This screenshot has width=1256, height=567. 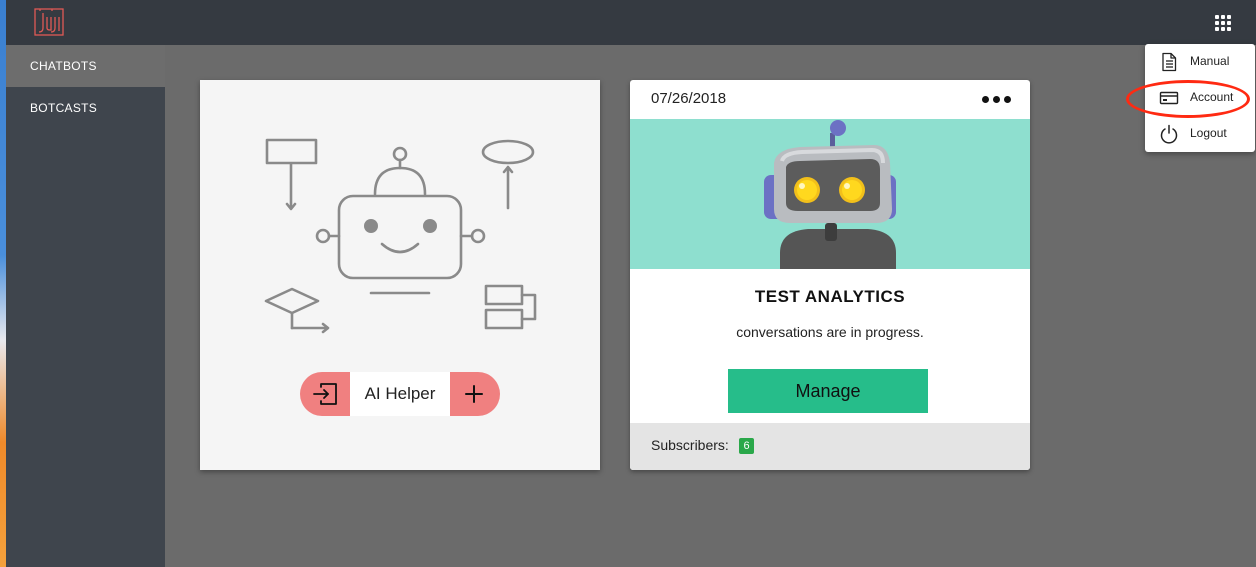 I want to click on robot-avatar-image, so click(x=830, y=194).